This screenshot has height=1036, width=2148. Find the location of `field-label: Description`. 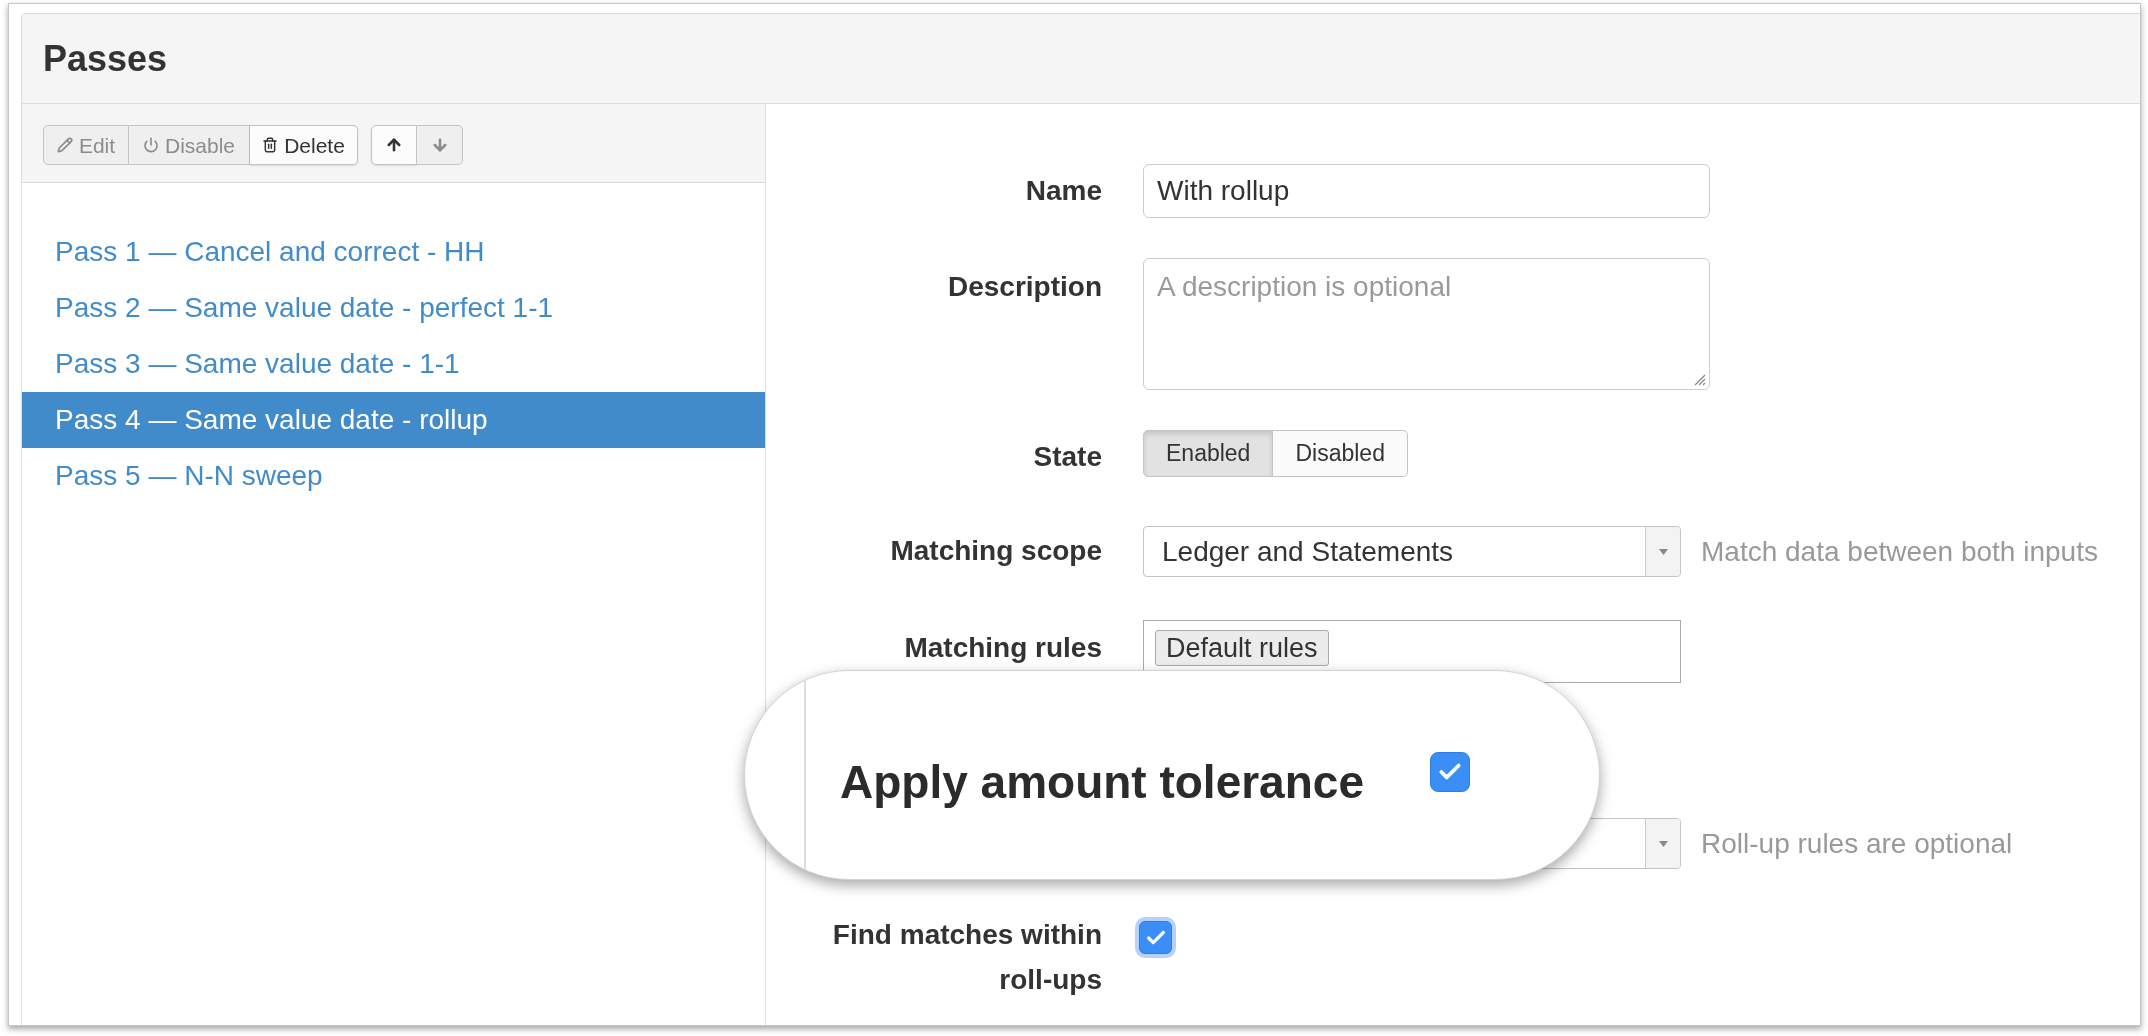

field-label: Description is located at coordinates (1024, 287).